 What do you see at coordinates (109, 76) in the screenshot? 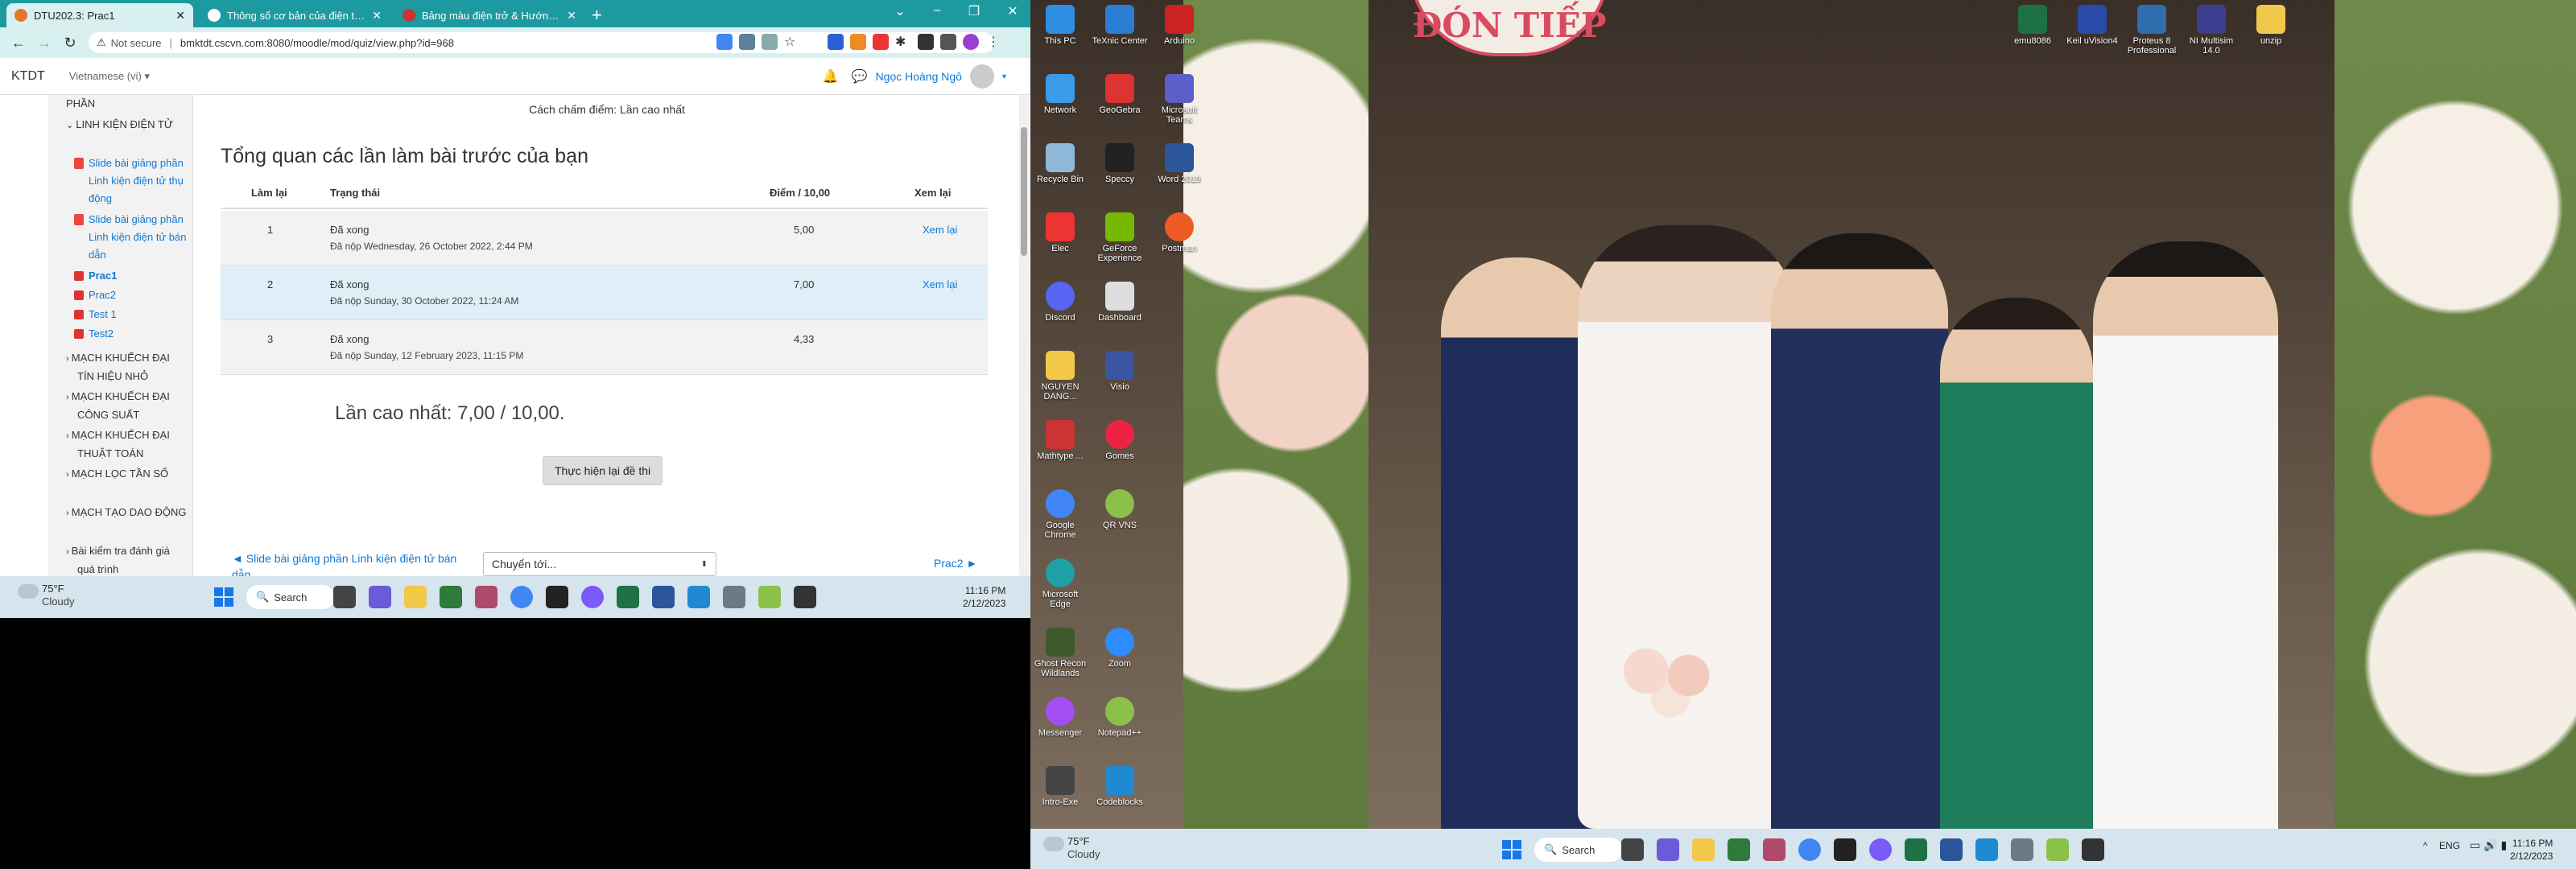
I see `language-menu: Vietnamese (vi) ▾` at bounding box center [109, 76].